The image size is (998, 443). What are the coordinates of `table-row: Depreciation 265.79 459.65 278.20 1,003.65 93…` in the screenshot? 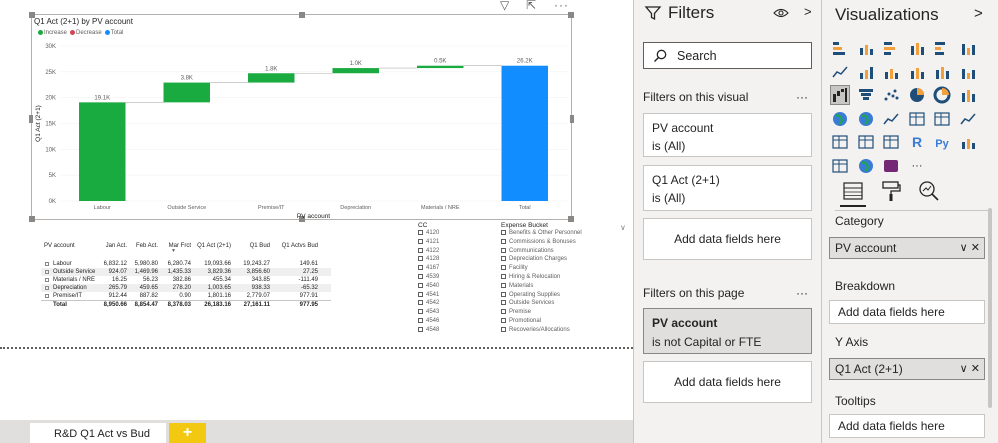 It's located at (186, 288).